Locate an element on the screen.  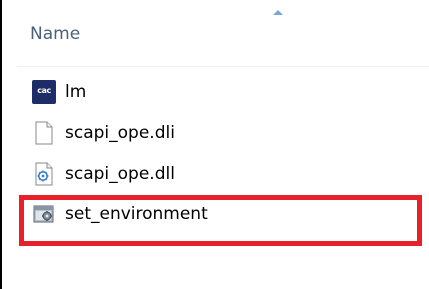
file-row-scapi-ope-dll: scapi_ope.dll is located at coordinates (103, 174).